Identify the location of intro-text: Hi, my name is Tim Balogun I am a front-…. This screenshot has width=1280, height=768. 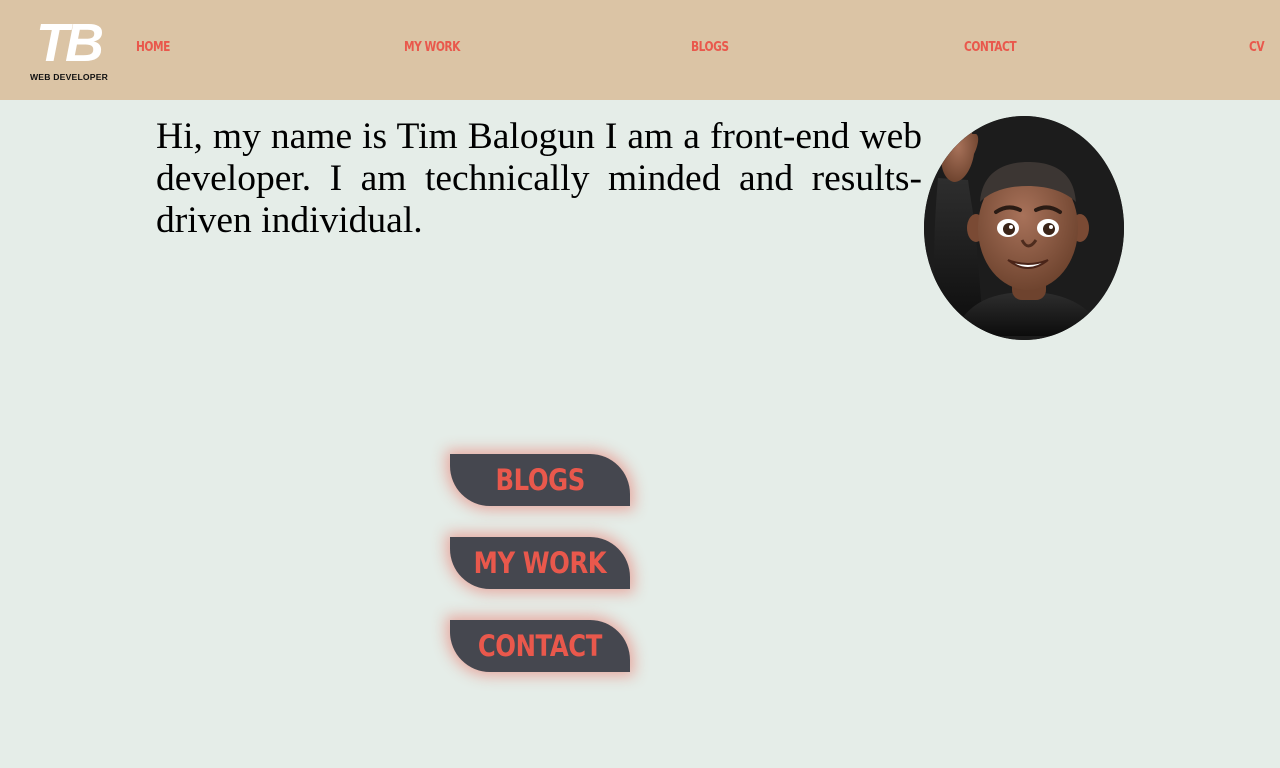
(539, 178).